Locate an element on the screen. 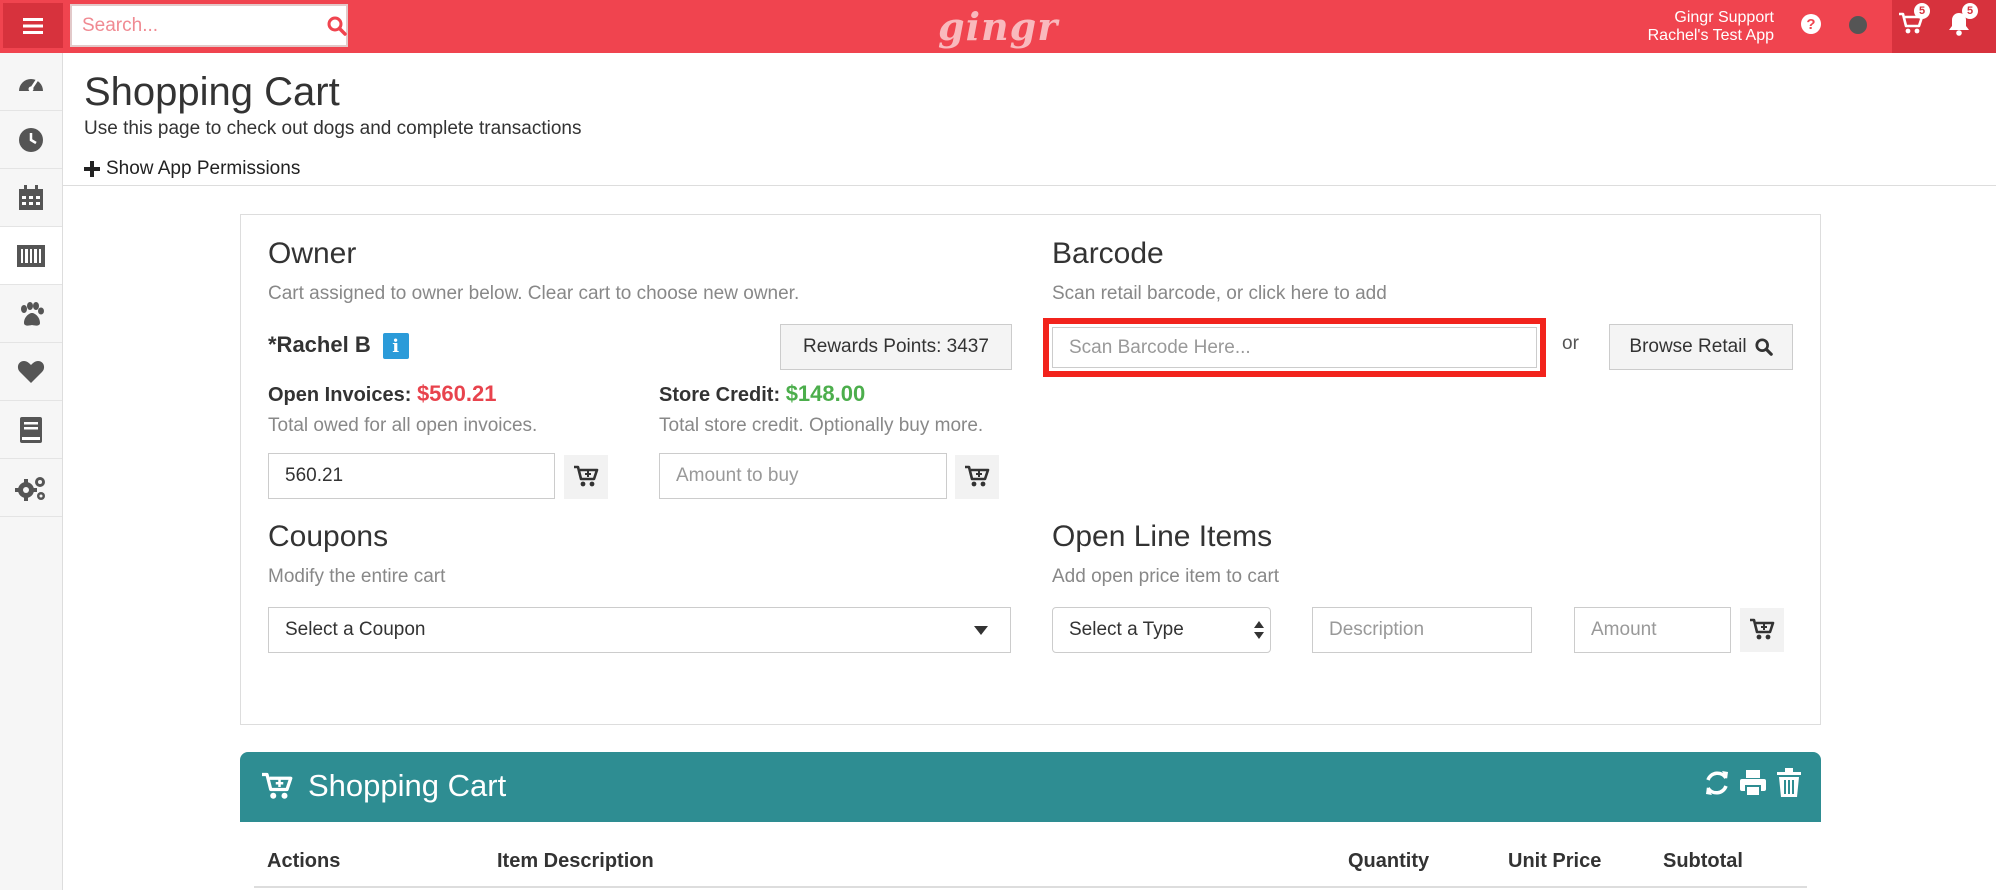  open-invoices-value: $560.21 is located at coordinates (456, 393).